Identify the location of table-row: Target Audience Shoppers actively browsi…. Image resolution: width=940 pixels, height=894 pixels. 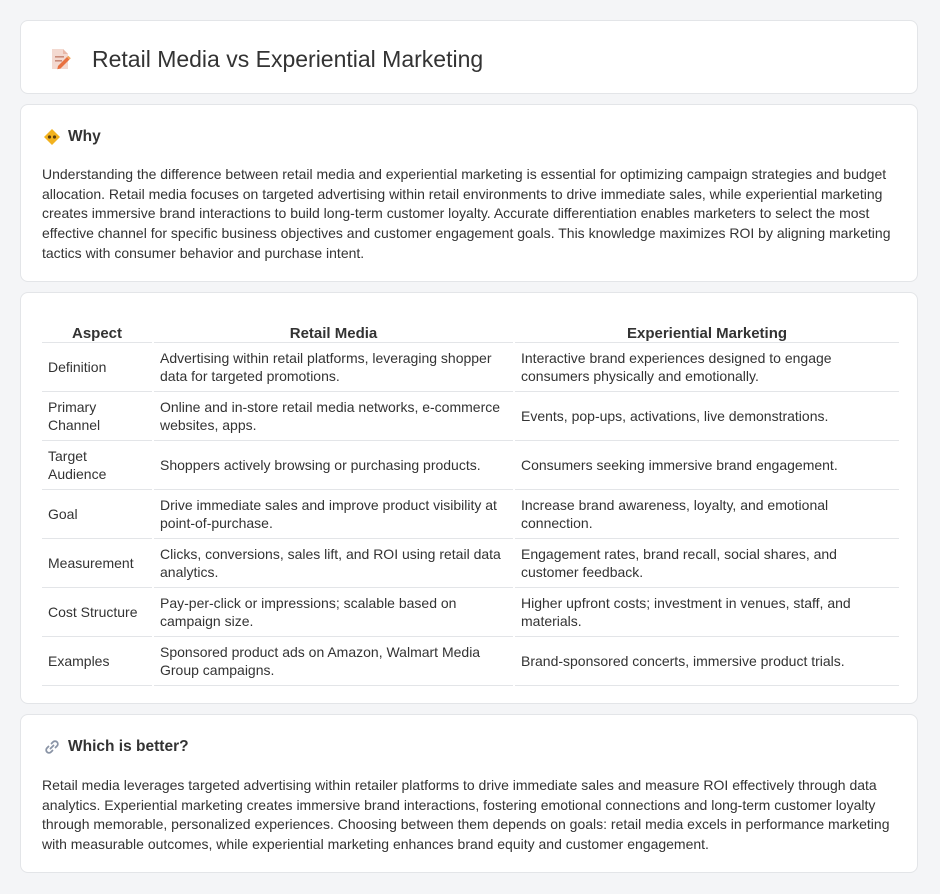
(470, 465).